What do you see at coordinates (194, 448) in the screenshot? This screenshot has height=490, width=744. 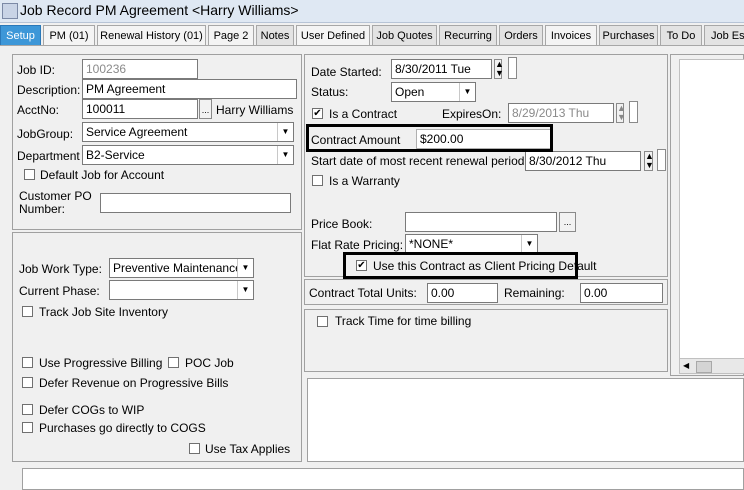 I see `use-tax-checkbox` at bounding box center [194, 448].